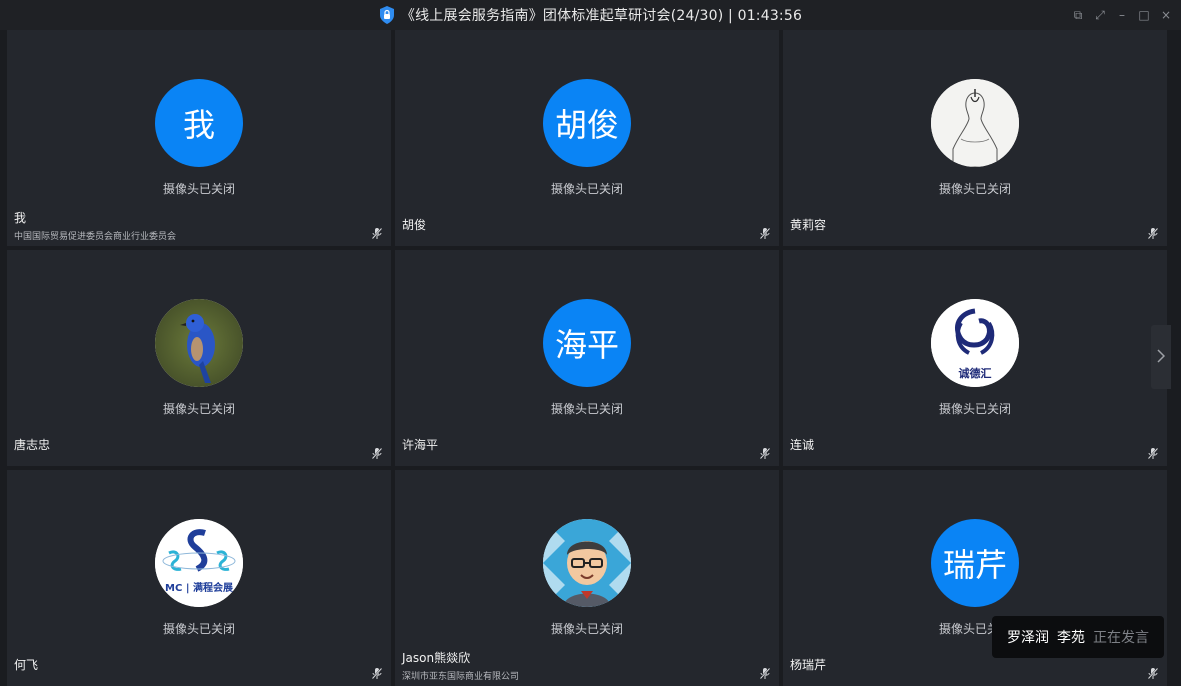 The width and height of the screenshot is (1181, 686). I want to click on participant-name: 杨瑞芹, so click(808, 665).